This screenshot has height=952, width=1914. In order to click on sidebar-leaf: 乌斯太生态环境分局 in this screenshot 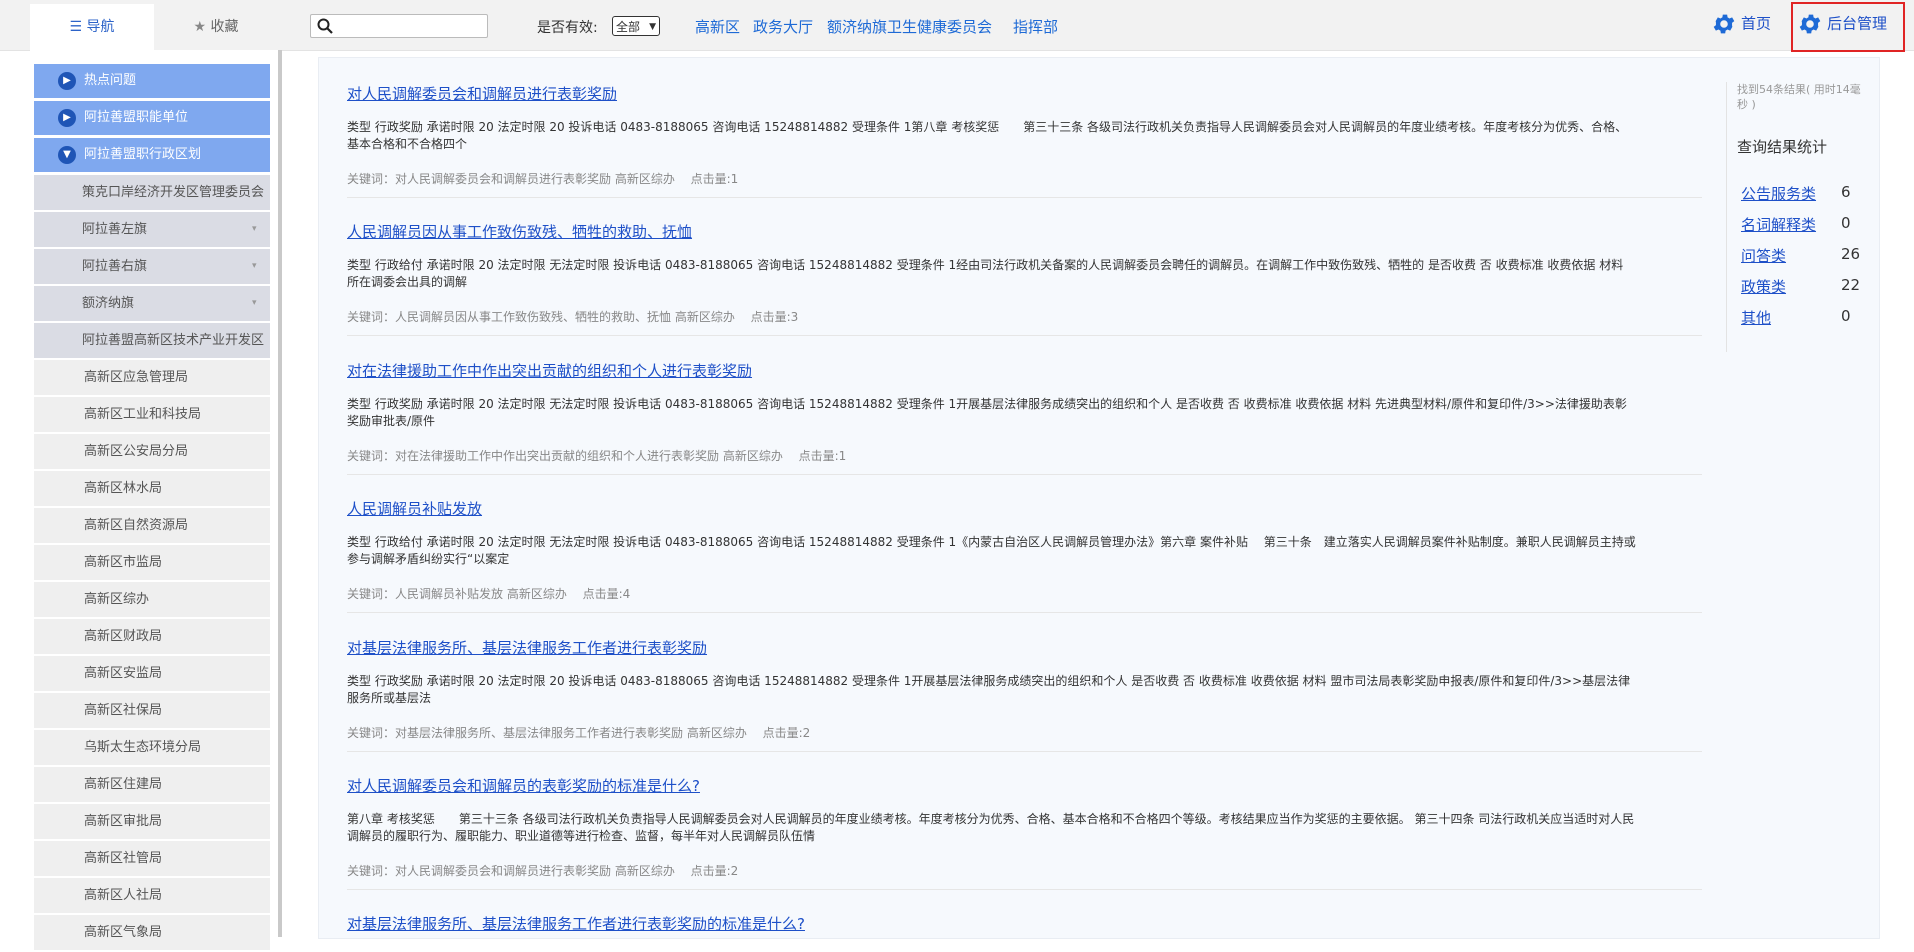, I will do `click(152, 748)`.